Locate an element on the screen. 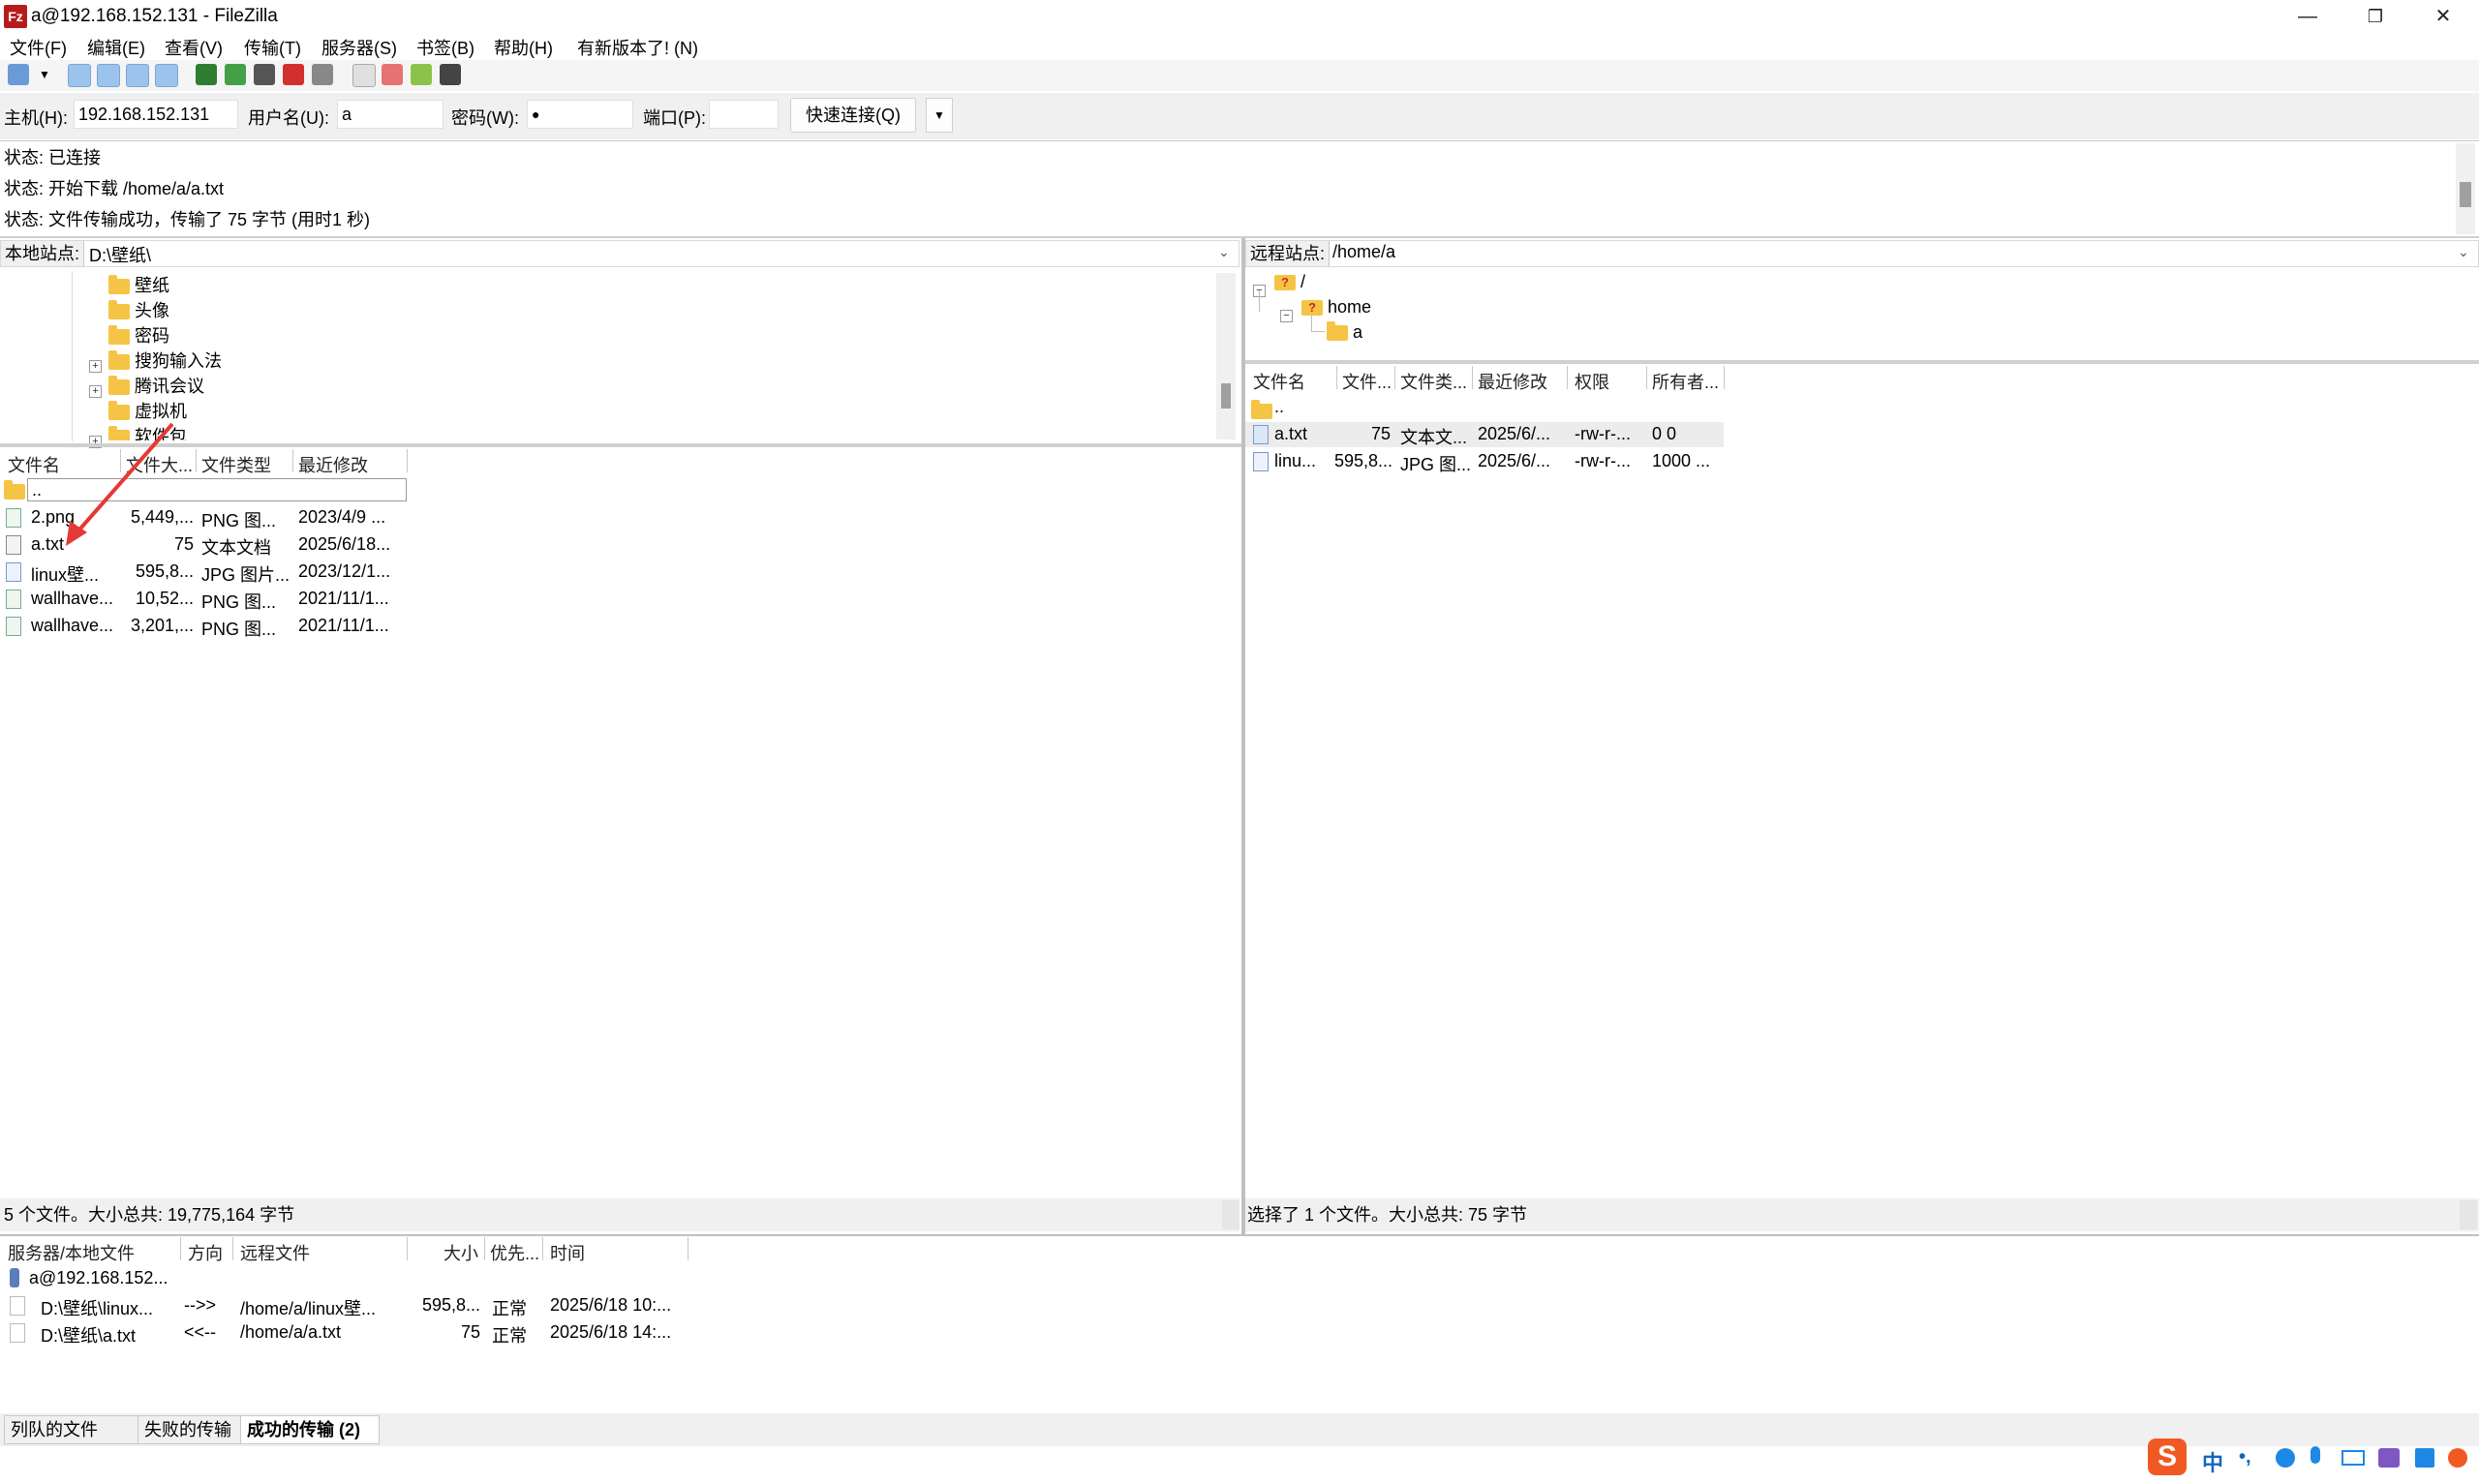 The width and height of the screenshot is (2479, 1484). menu-new-version: 有新版本了! (N) is located at coordinates (637, 47).